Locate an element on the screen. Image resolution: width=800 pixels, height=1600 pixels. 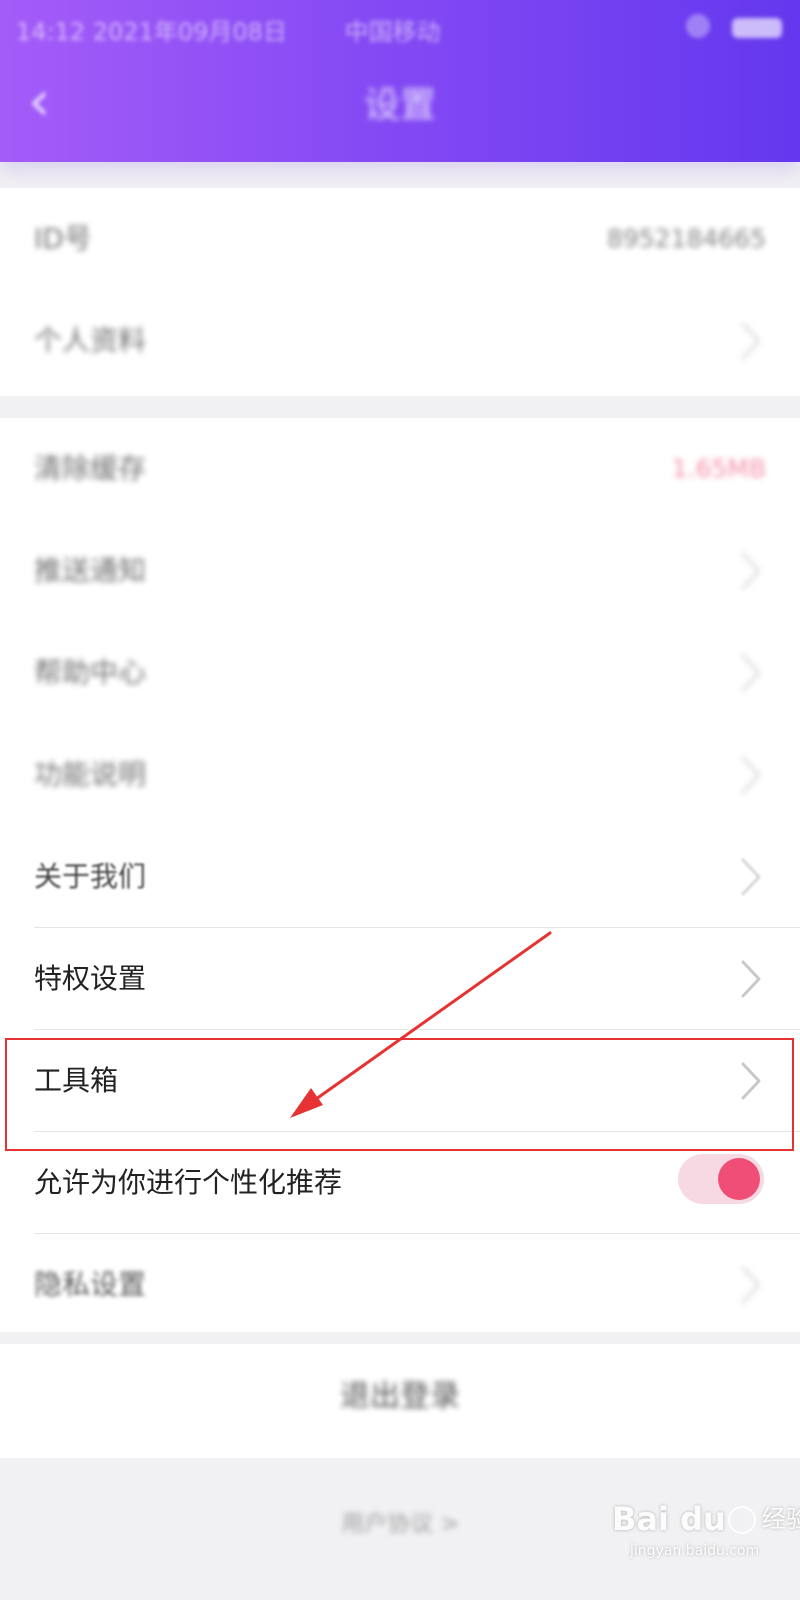
cache-size-value: 1.65MB is located at coordinates (718, 468).